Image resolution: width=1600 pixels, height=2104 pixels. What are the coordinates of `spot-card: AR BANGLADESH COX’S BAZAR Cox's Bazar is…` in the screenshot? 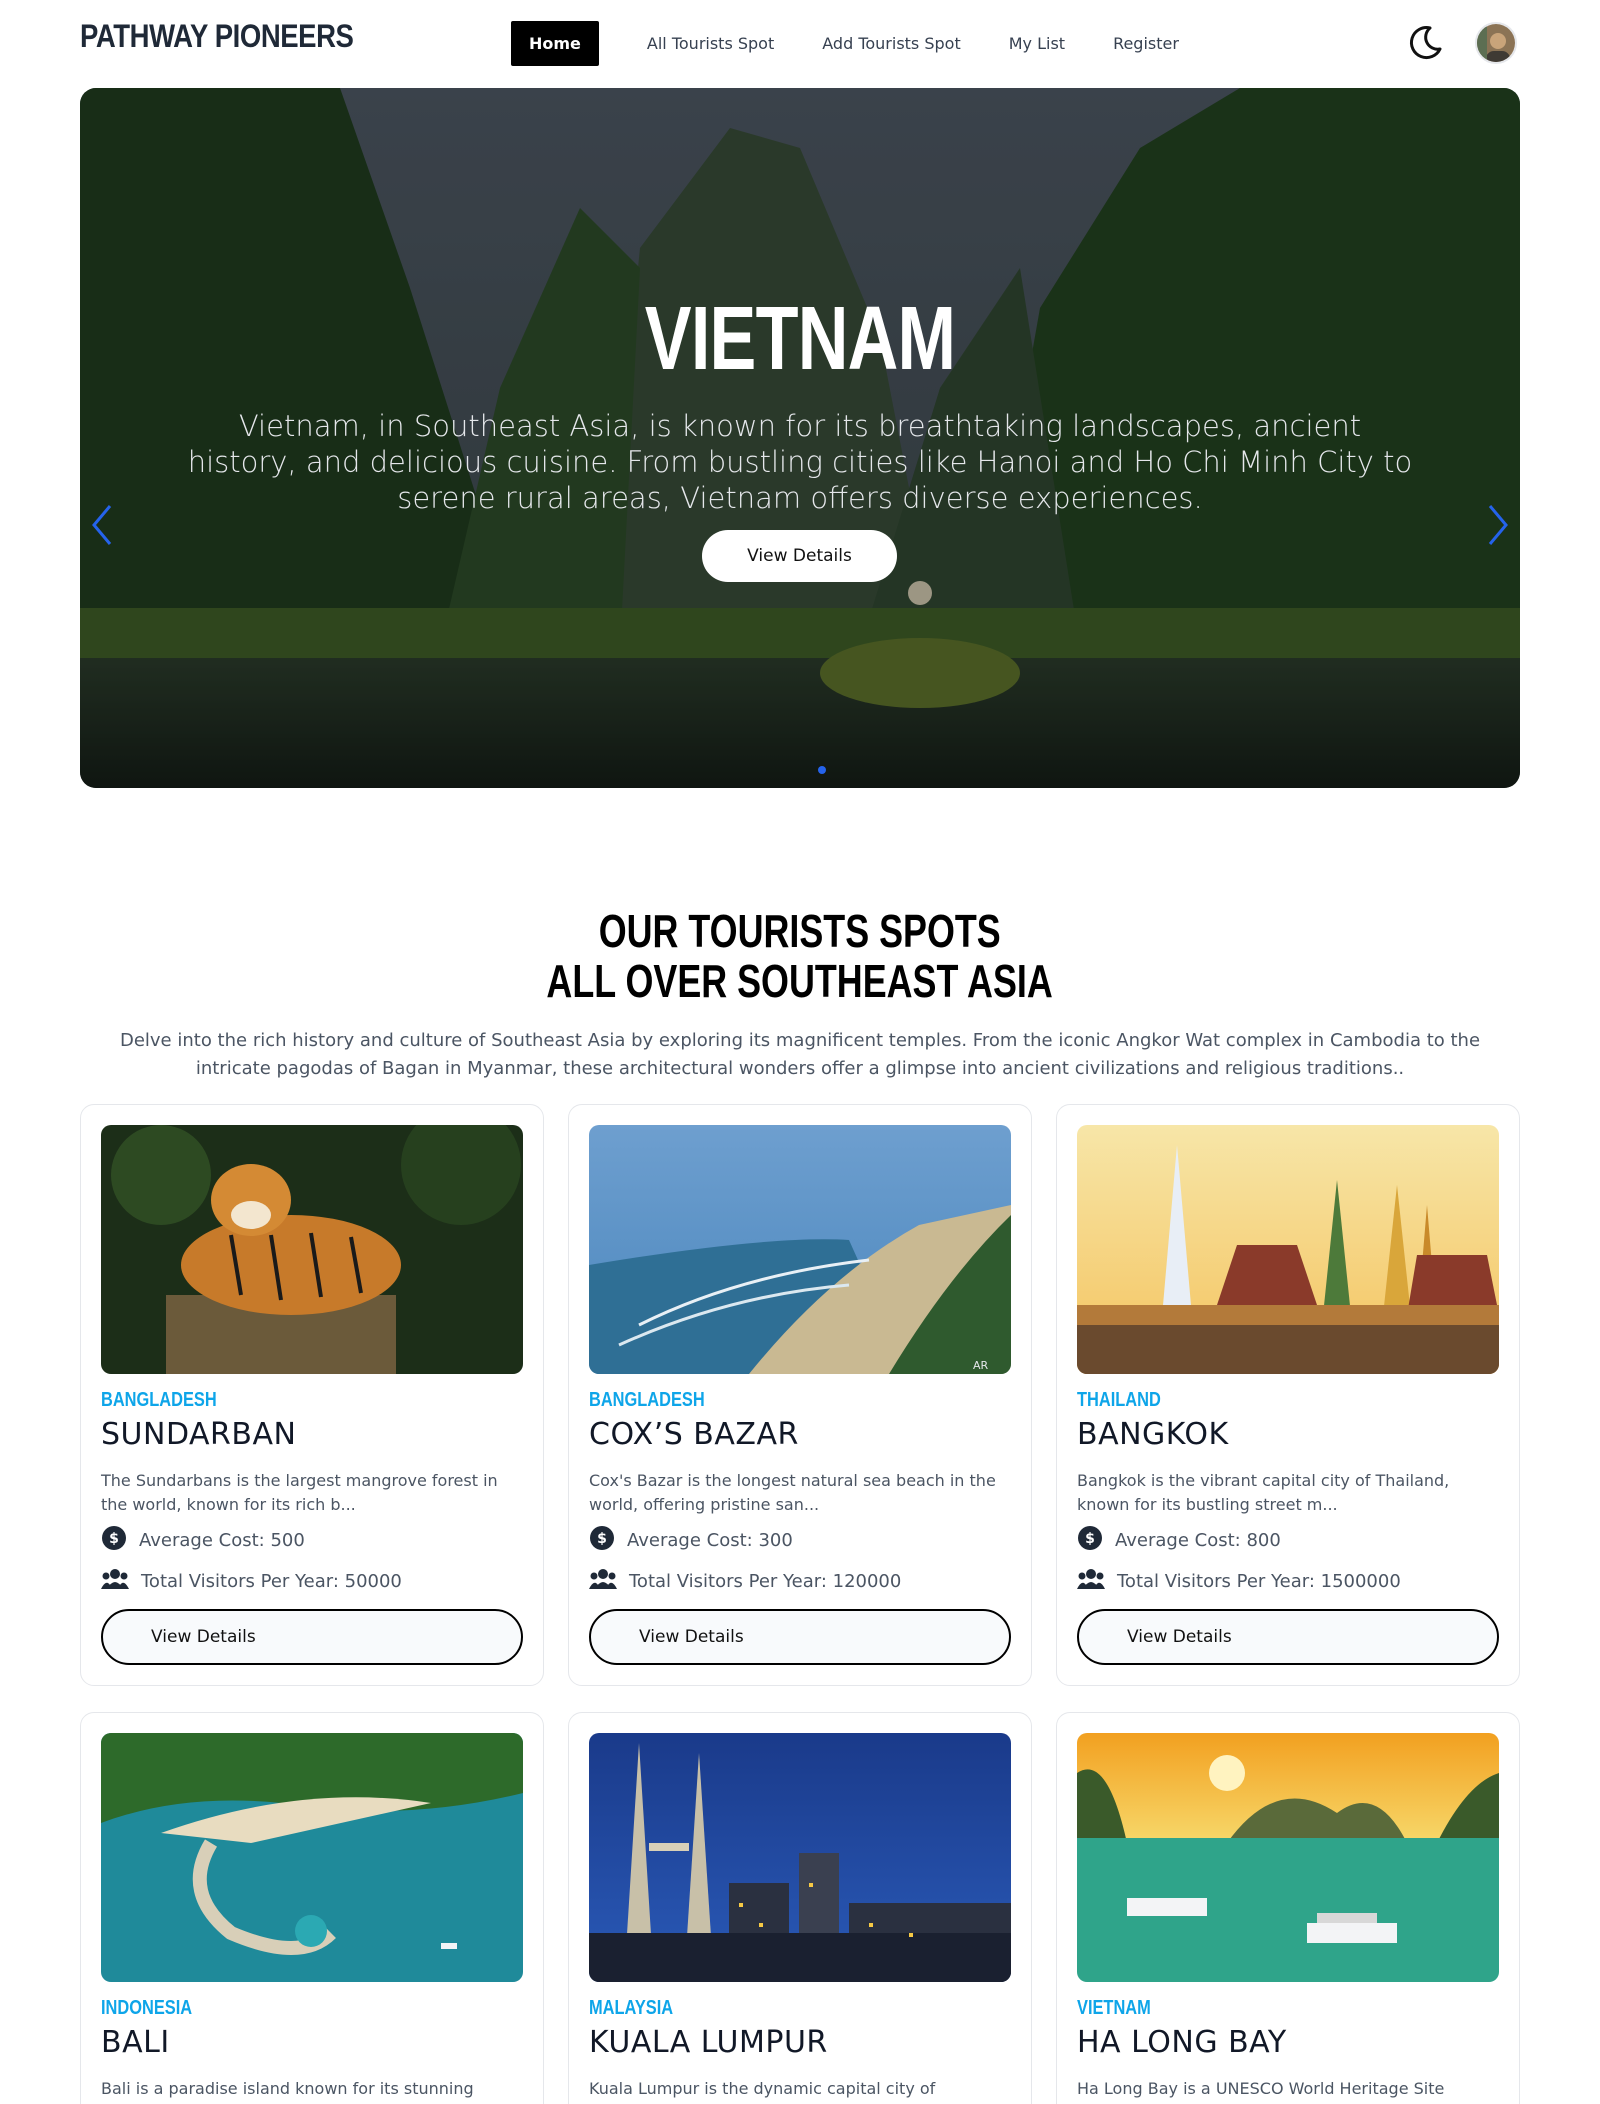 It's located at (800, 1395).